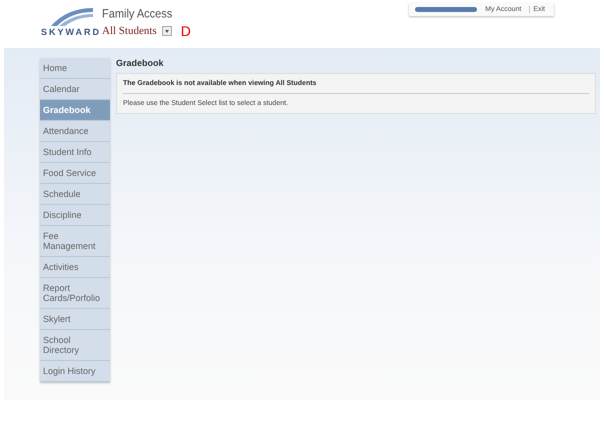 The image size is (604, 427). I want to click on sidebar-item: Schedule, so click(75, 194).